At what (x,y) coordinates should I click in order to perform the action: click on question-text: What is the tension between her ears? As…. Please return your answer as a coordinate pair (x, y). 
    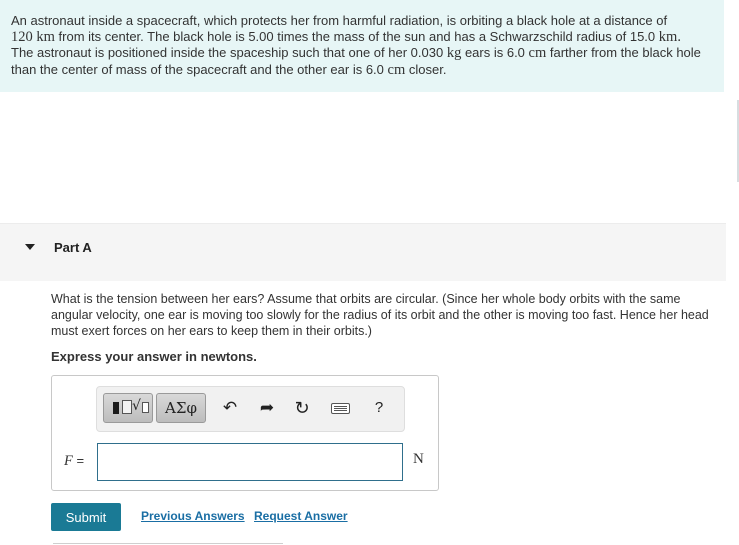
    Looking at the image, I should click on (380, 315).